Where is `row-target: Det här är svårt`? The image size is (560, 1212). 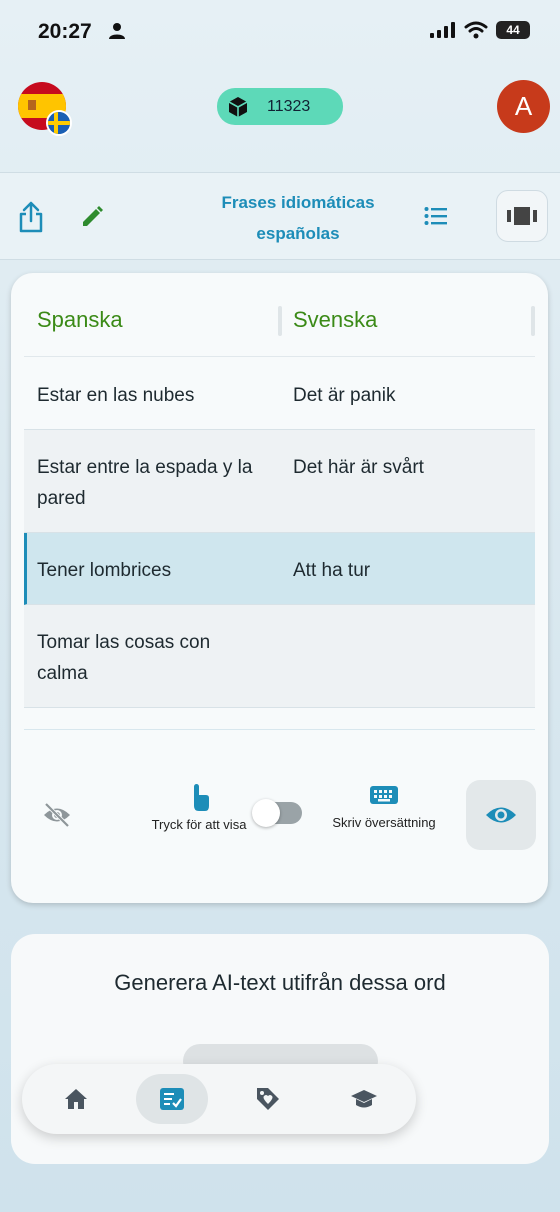
row-target: Det här är svårt is located at coordinates (358, 467).